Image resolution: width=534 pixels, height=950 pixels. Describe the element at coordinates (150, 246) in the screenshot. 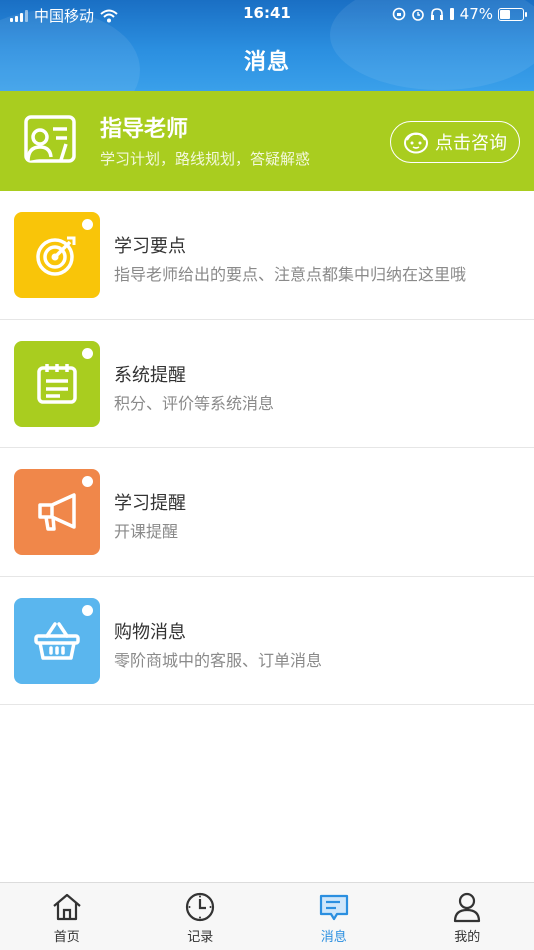

I see `item-title: 学习要点` at that location.